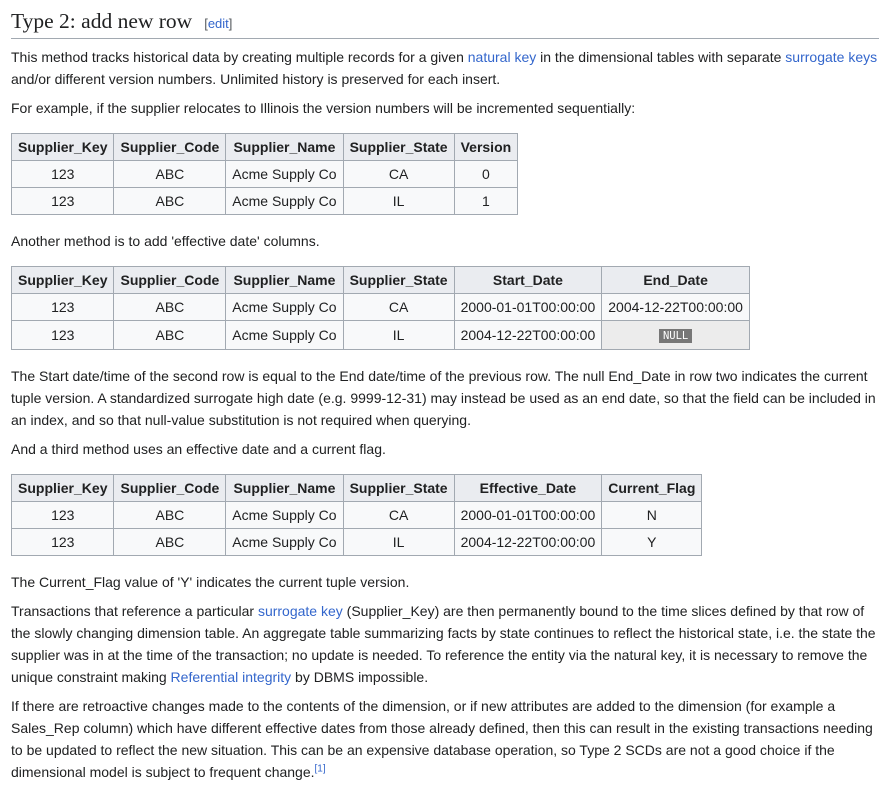 The height and width of the screenshot is (790, 890). I want to click on column-header: Effective_Date, so click(528, 487).